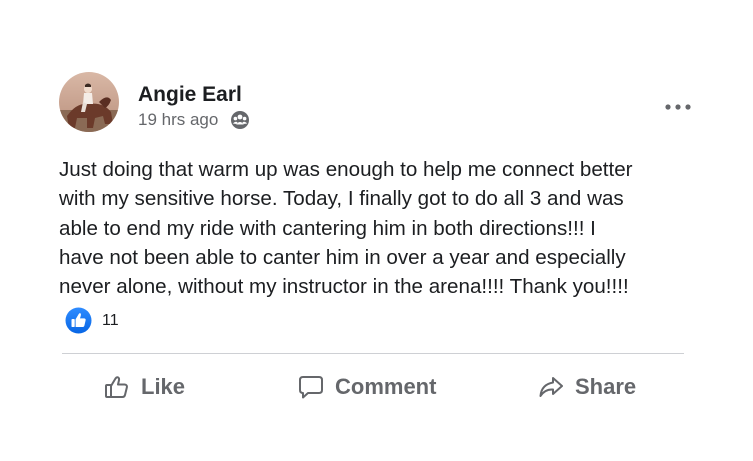  I want to click on share-button: Share, so click(587, 387).